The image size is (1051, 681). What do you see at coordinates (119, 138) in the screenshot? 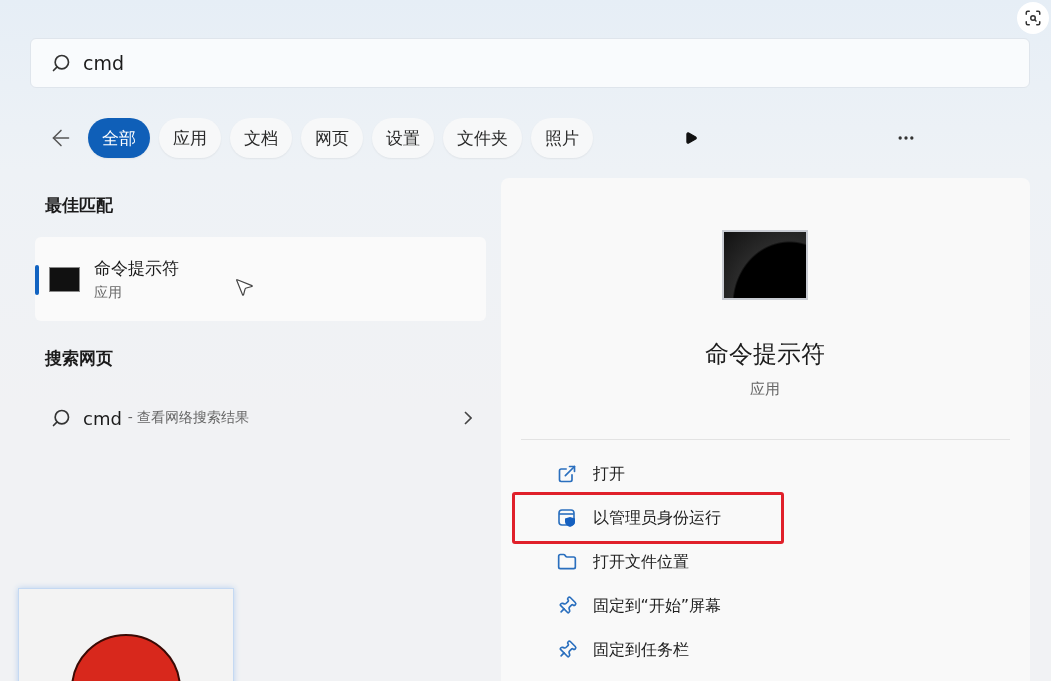
I see `filter-tab: 全部` at bounding box center [119, 138].